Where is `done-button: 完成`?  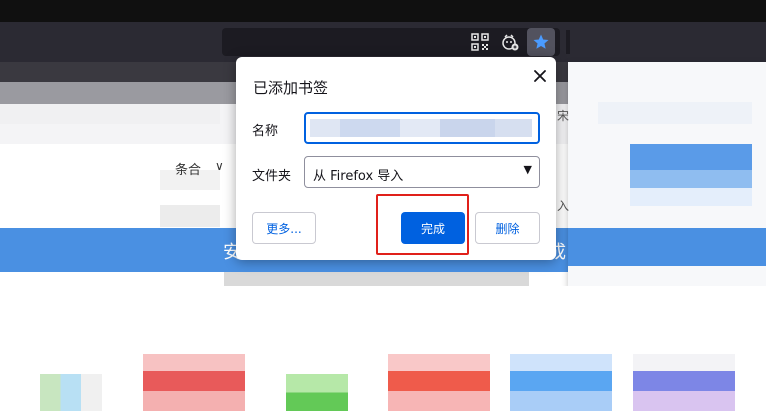 done-button: 完成 is located at coordinates (433, 228).